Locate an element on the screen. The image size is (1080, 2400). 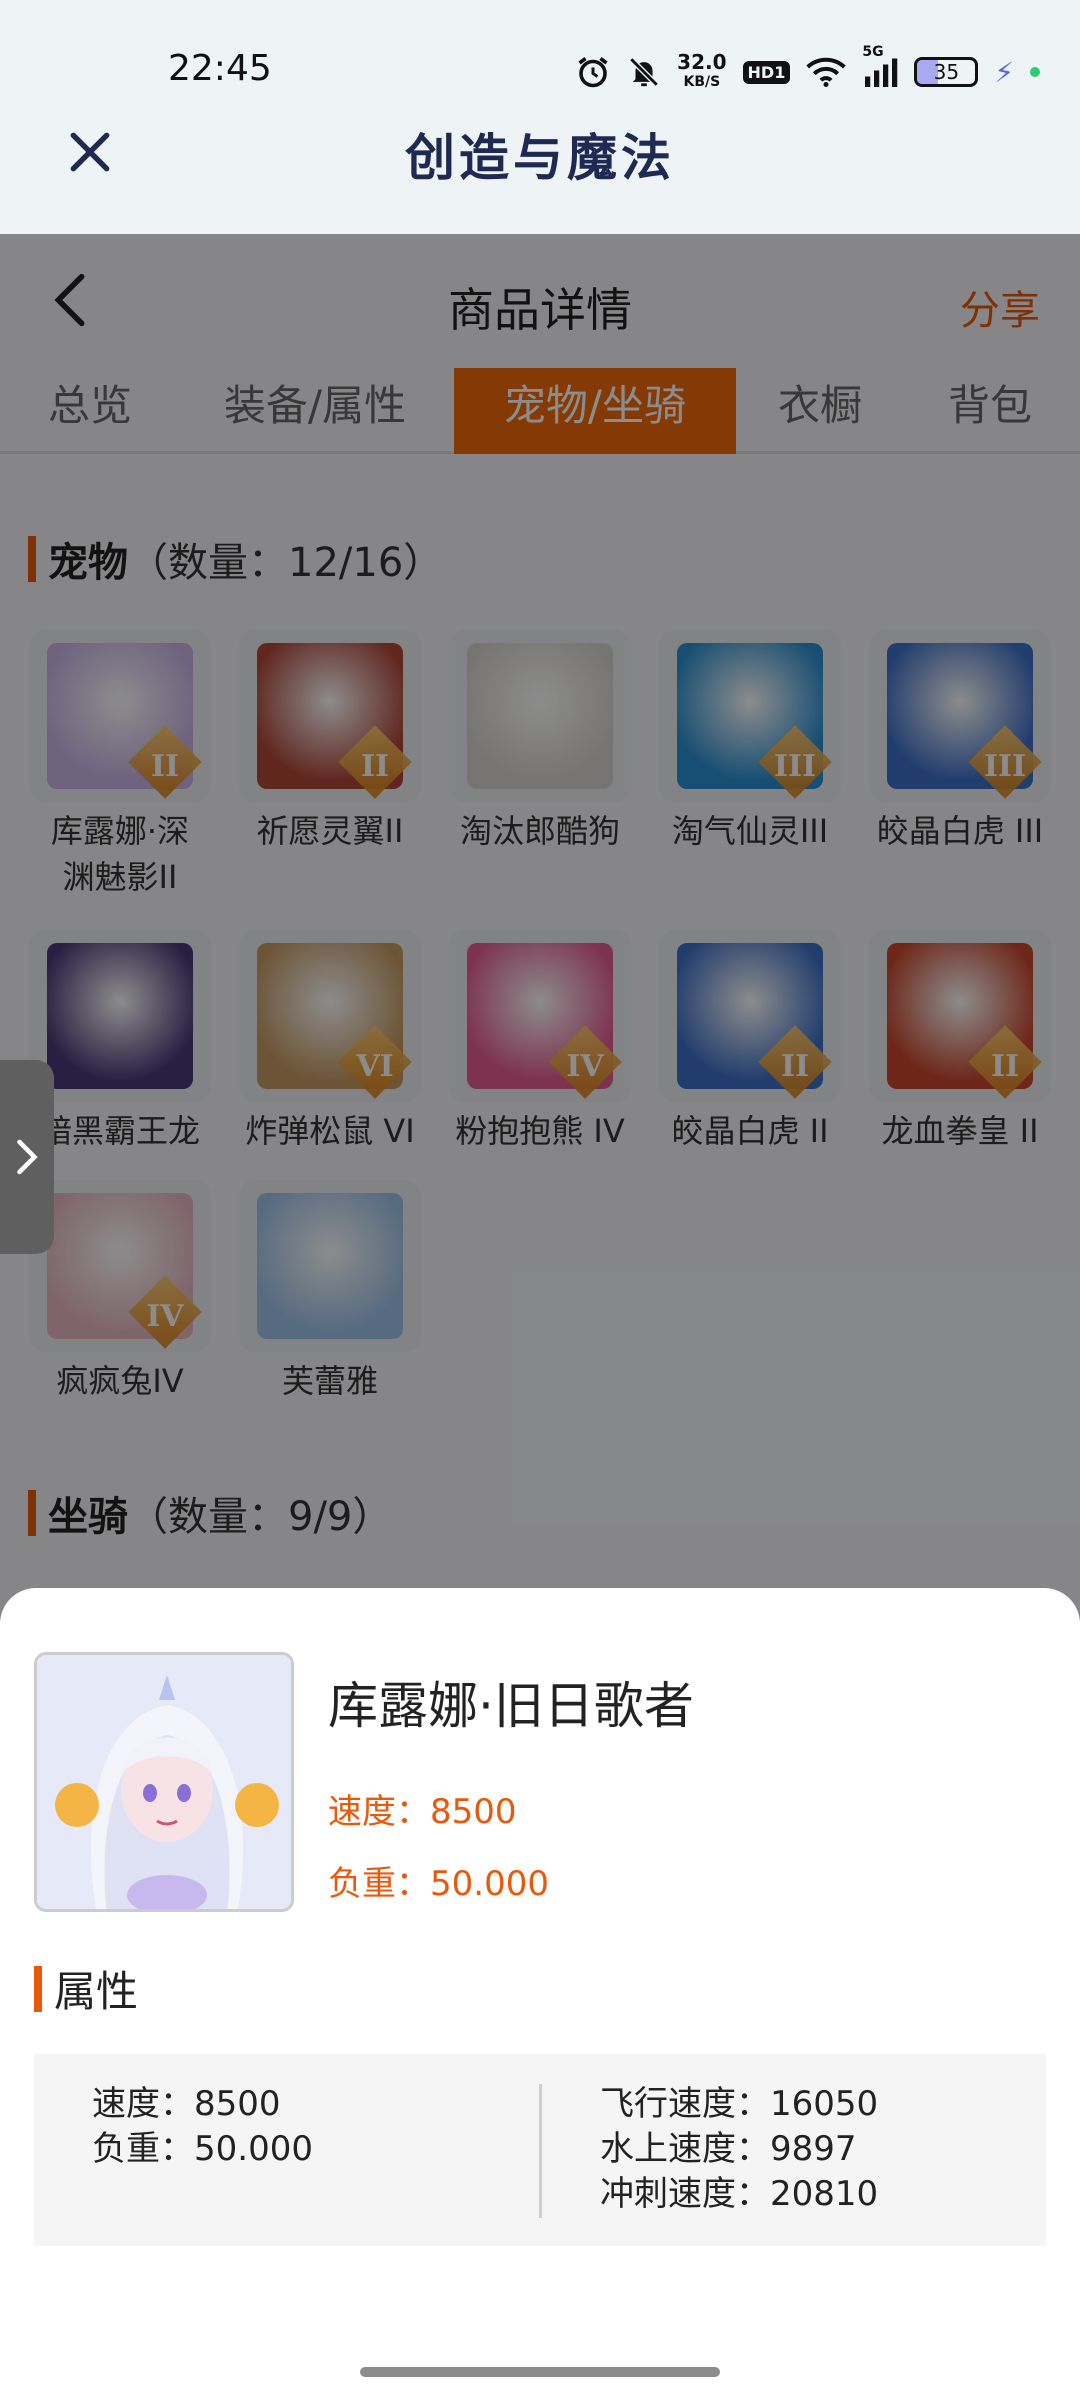
attr-flight-speed: 飞行速度：16050 is located at coordinates (739, 2104).